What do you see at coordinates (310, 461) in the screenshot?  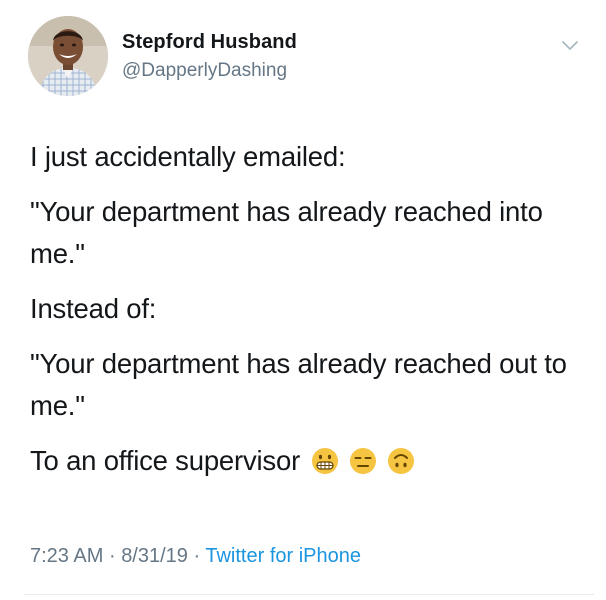 I see `tweet-paragraph: To an office supervisor` at bounding box center [310, 461].